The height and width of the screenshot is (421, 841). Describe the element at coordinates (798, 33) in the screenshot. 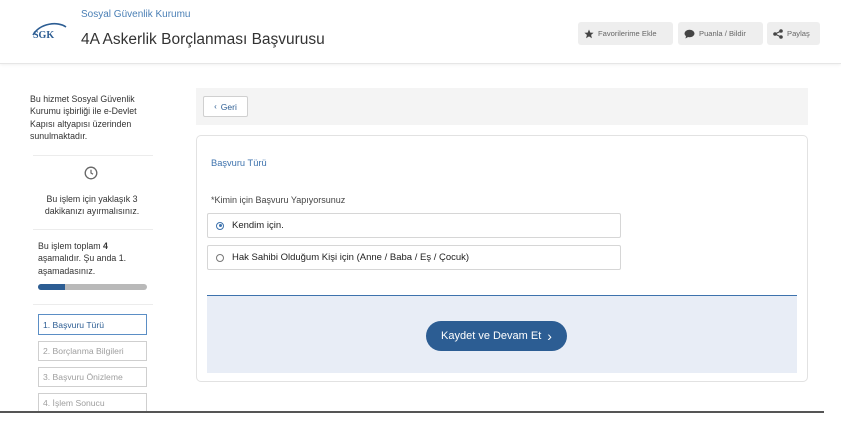

I see `share-label: Paylaş` at that location.